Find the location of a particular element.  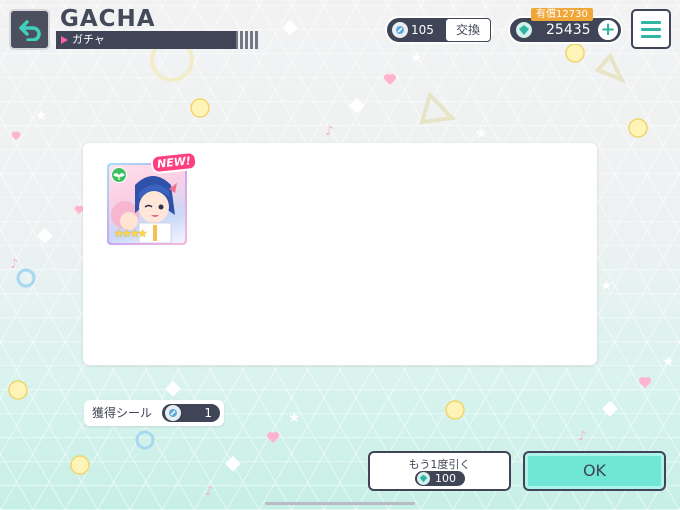

card-art: ★★★★ is located at coordinates (147, 204).